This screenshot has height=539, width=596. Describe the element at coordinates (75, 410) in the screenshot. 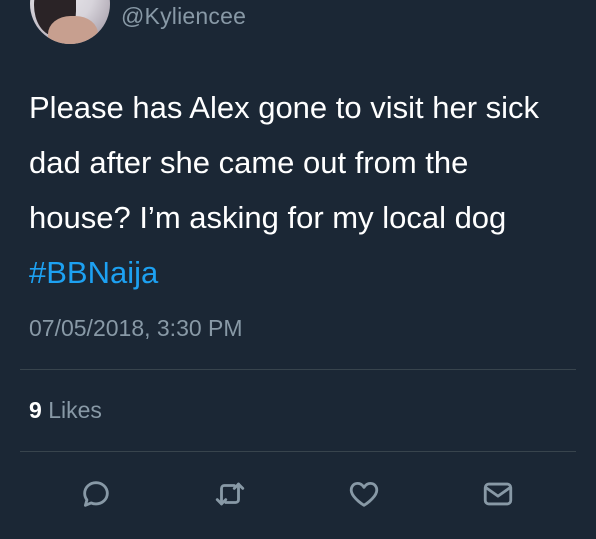

I see `likes-label: Likes` at that location.